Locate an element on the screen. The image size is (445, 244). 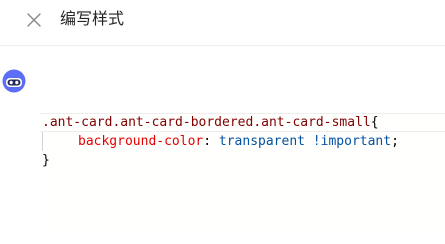
open-brace: { is located at coordinates (374, 122).